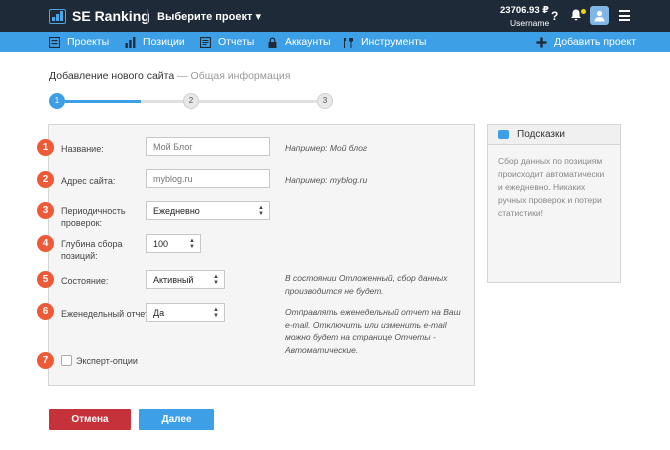  Describe the element at coordinates (624, 17) in the screenshot. I see `hamburger-menu-icon` at that location.